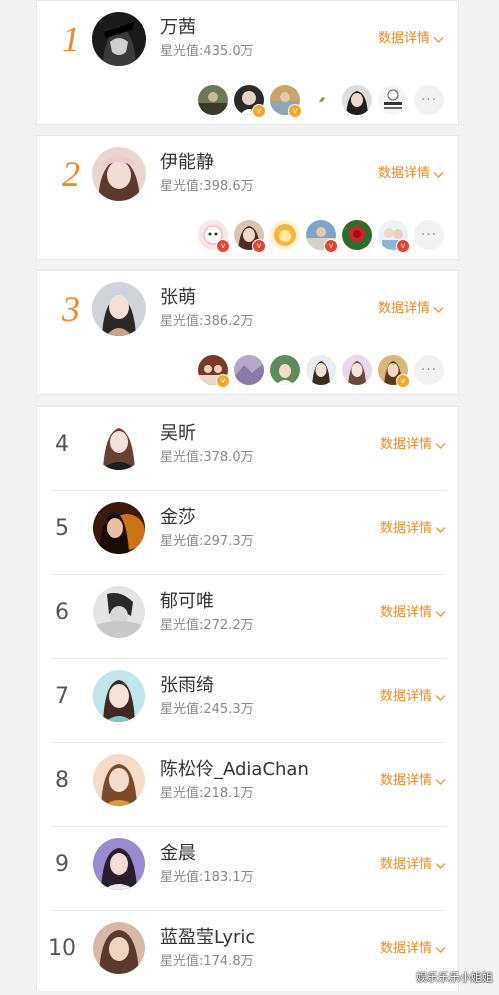 This screenshot has height=995, width=499. I want to click on list-item: 10 蓝盈莹Lyric 星光值:174.8万 数据详情, so click(248, 953).